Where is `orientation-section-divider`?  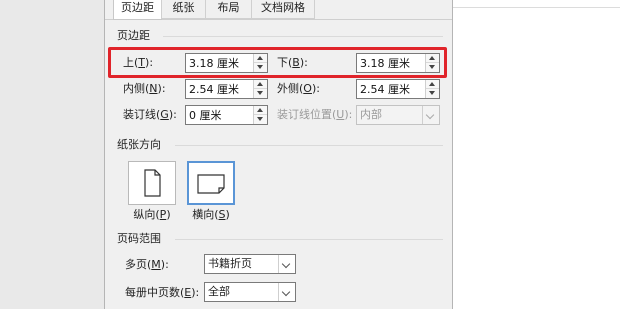 orientation-section-divider is located at coordinates (309, 145).